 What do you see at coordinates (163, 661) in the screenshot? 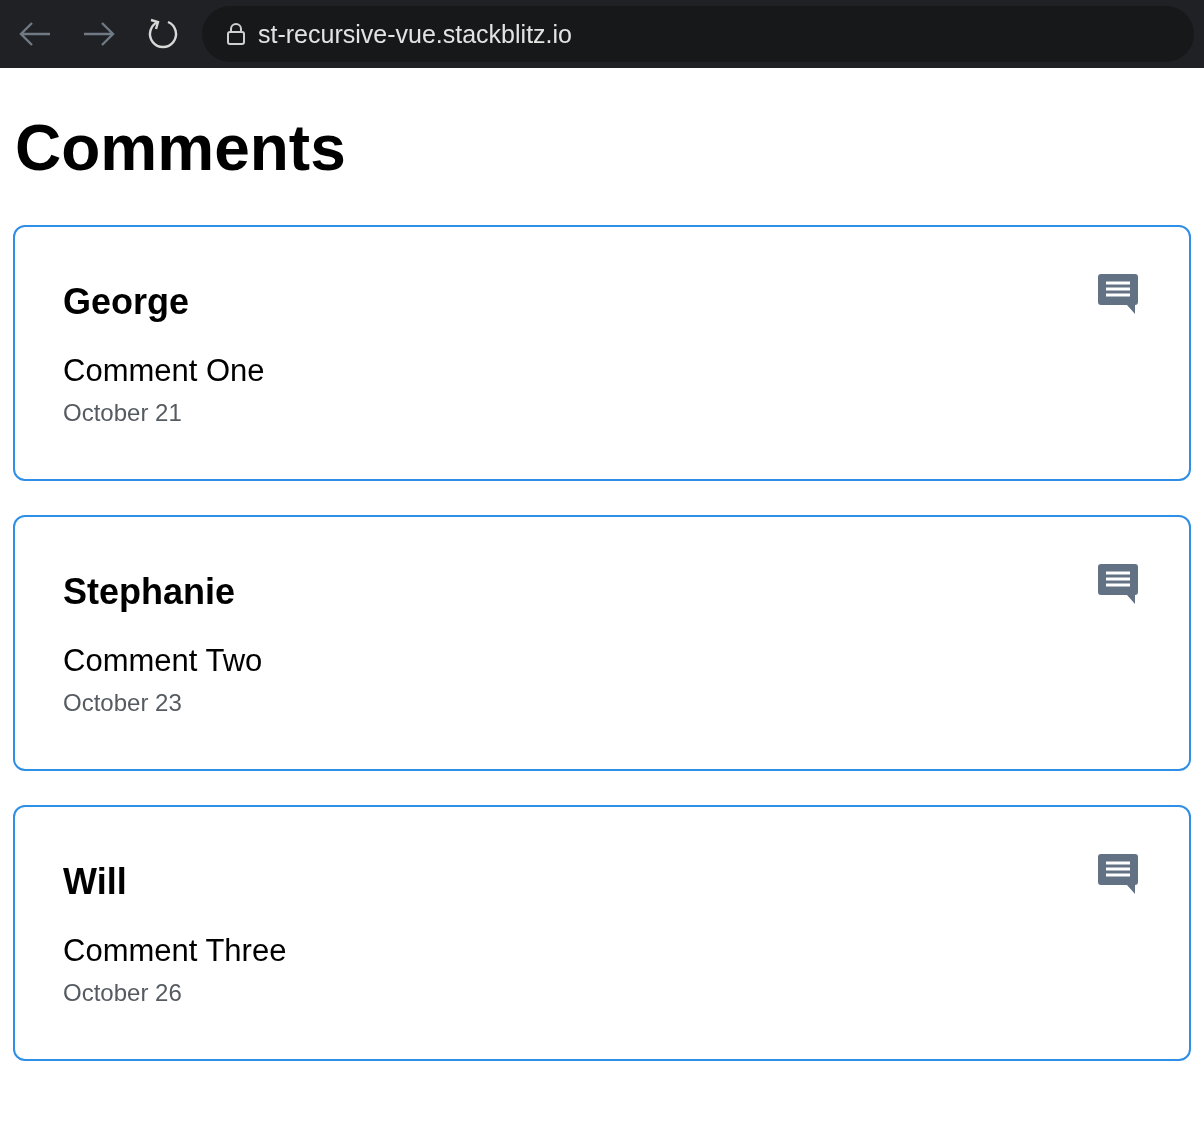
I see `comment-text: Comment Two` at bounding box center [163, 661].